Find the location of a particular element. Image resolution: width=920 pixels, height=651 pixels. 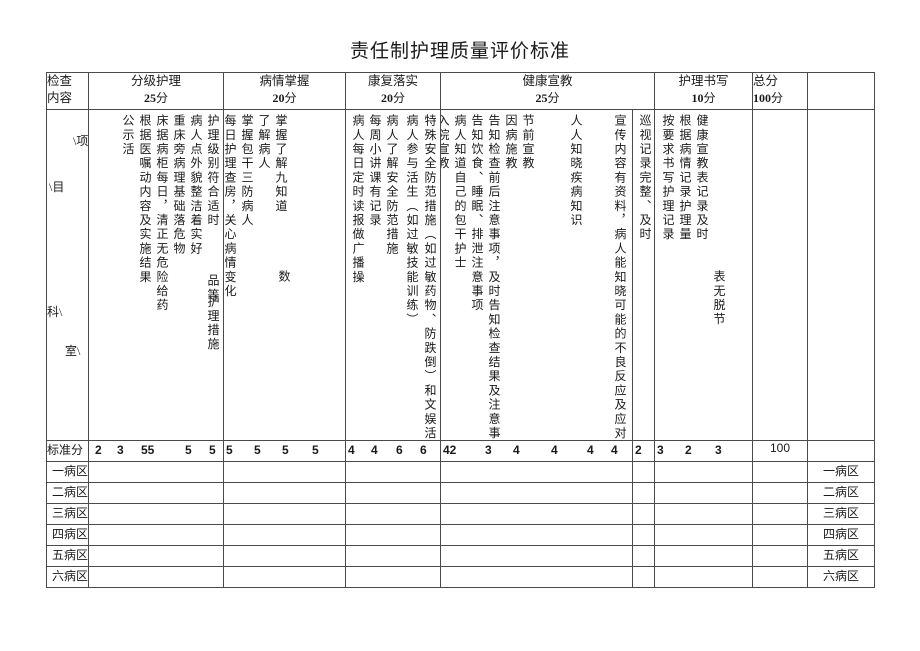

header-label: 康复落实 is located at coordinates (392, 81).